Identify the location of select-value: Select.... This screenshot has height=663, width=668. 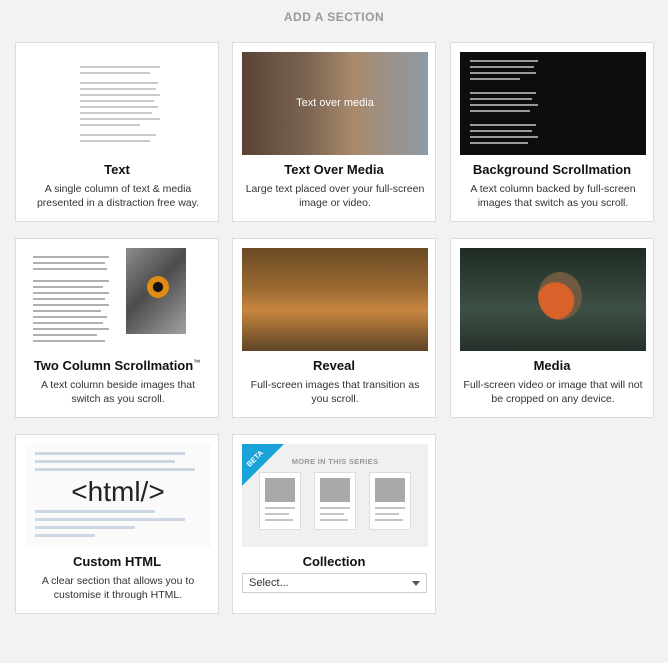
(269, 583).